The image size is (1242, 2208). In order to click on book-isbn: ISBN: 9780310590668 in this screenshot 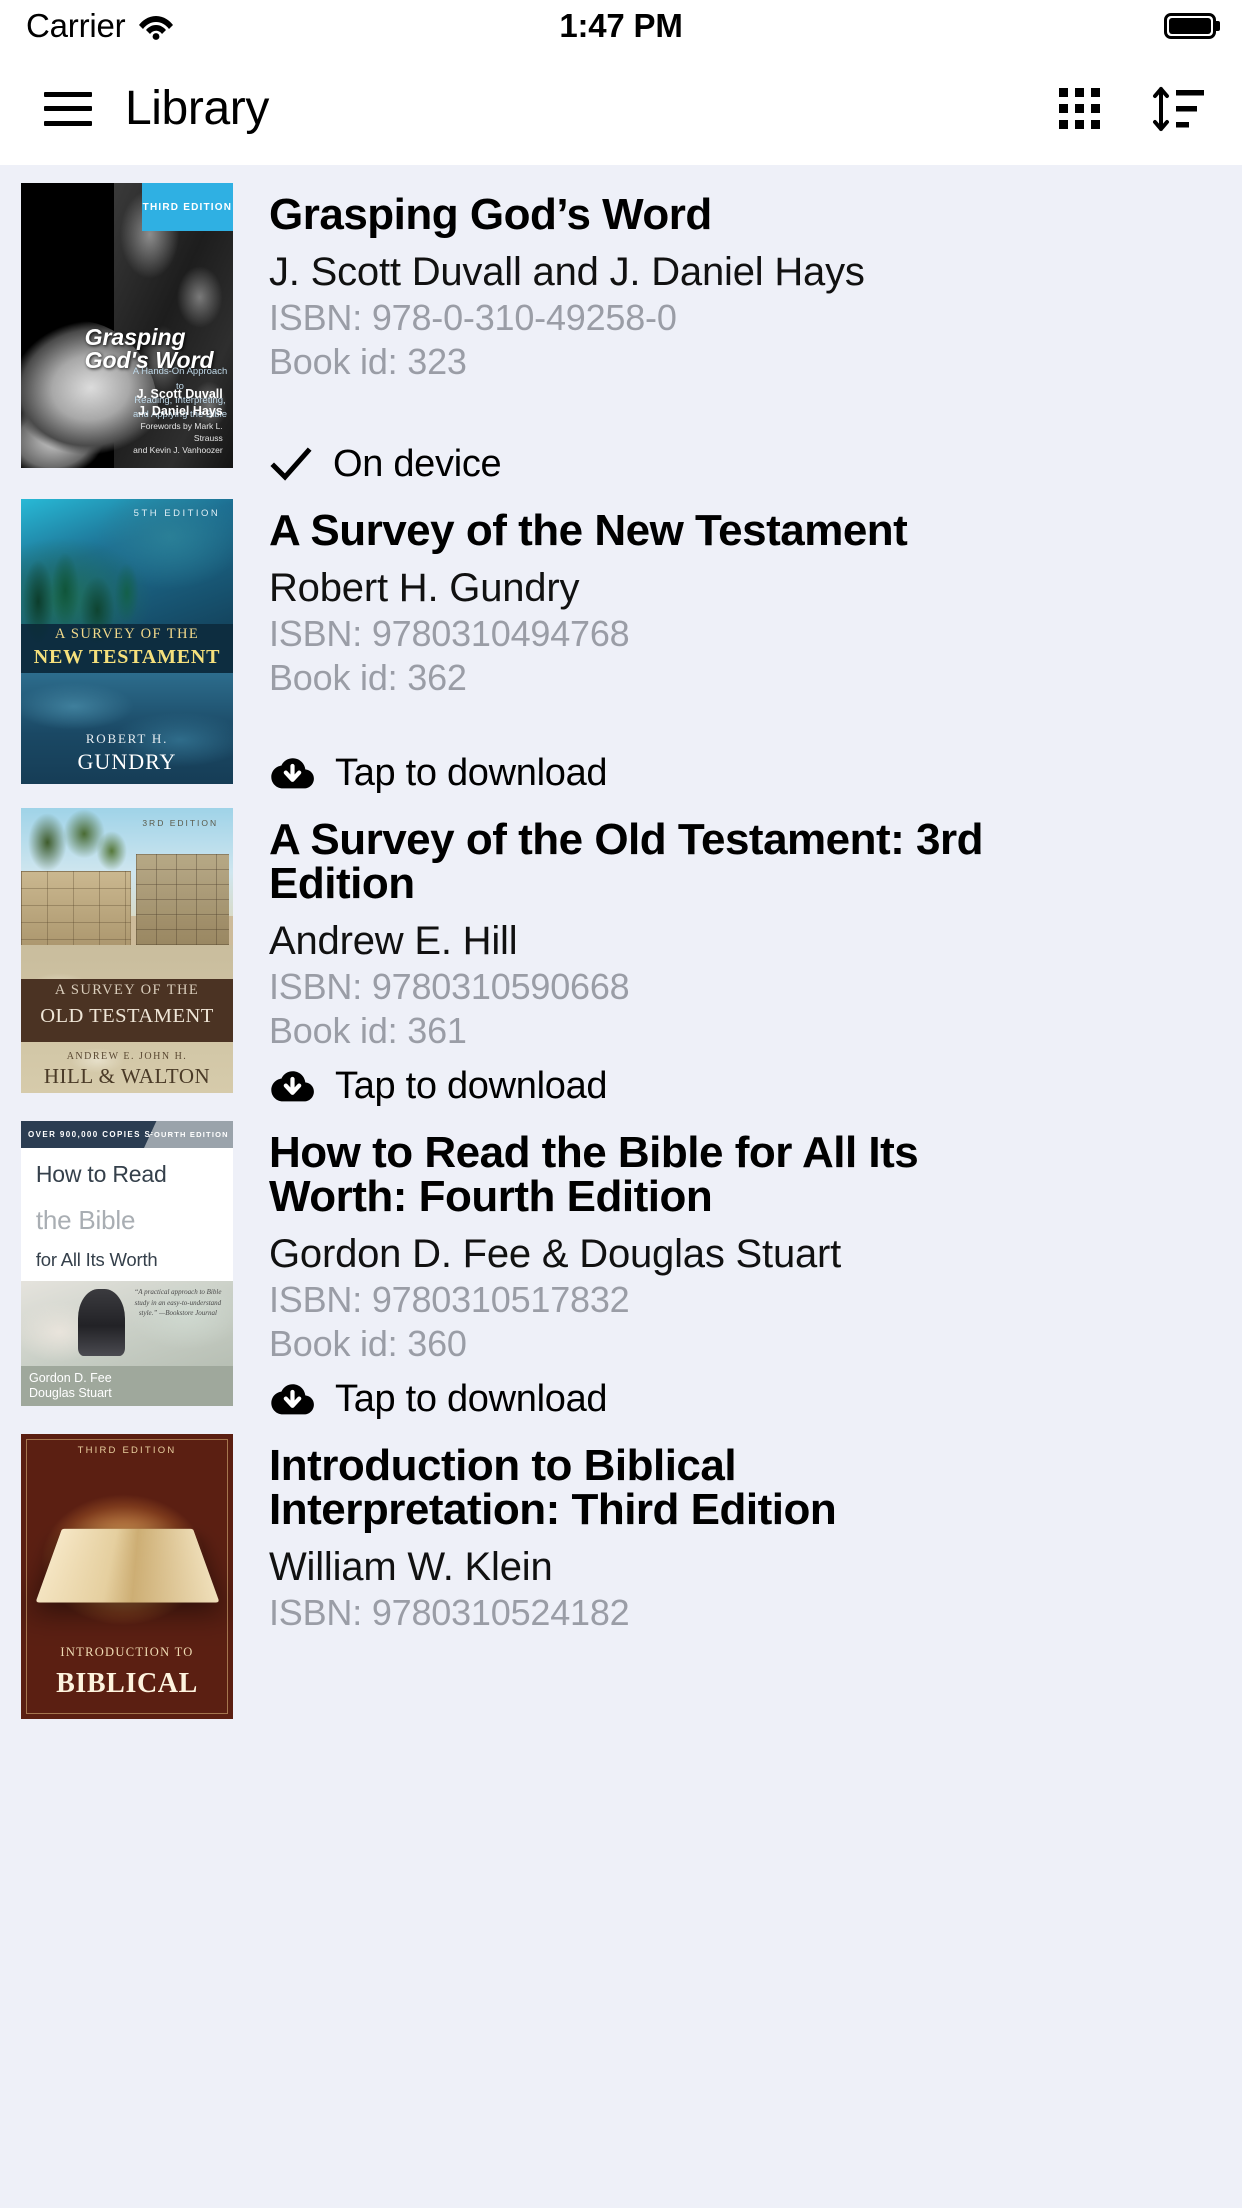, I will do `click(449, 987)`.